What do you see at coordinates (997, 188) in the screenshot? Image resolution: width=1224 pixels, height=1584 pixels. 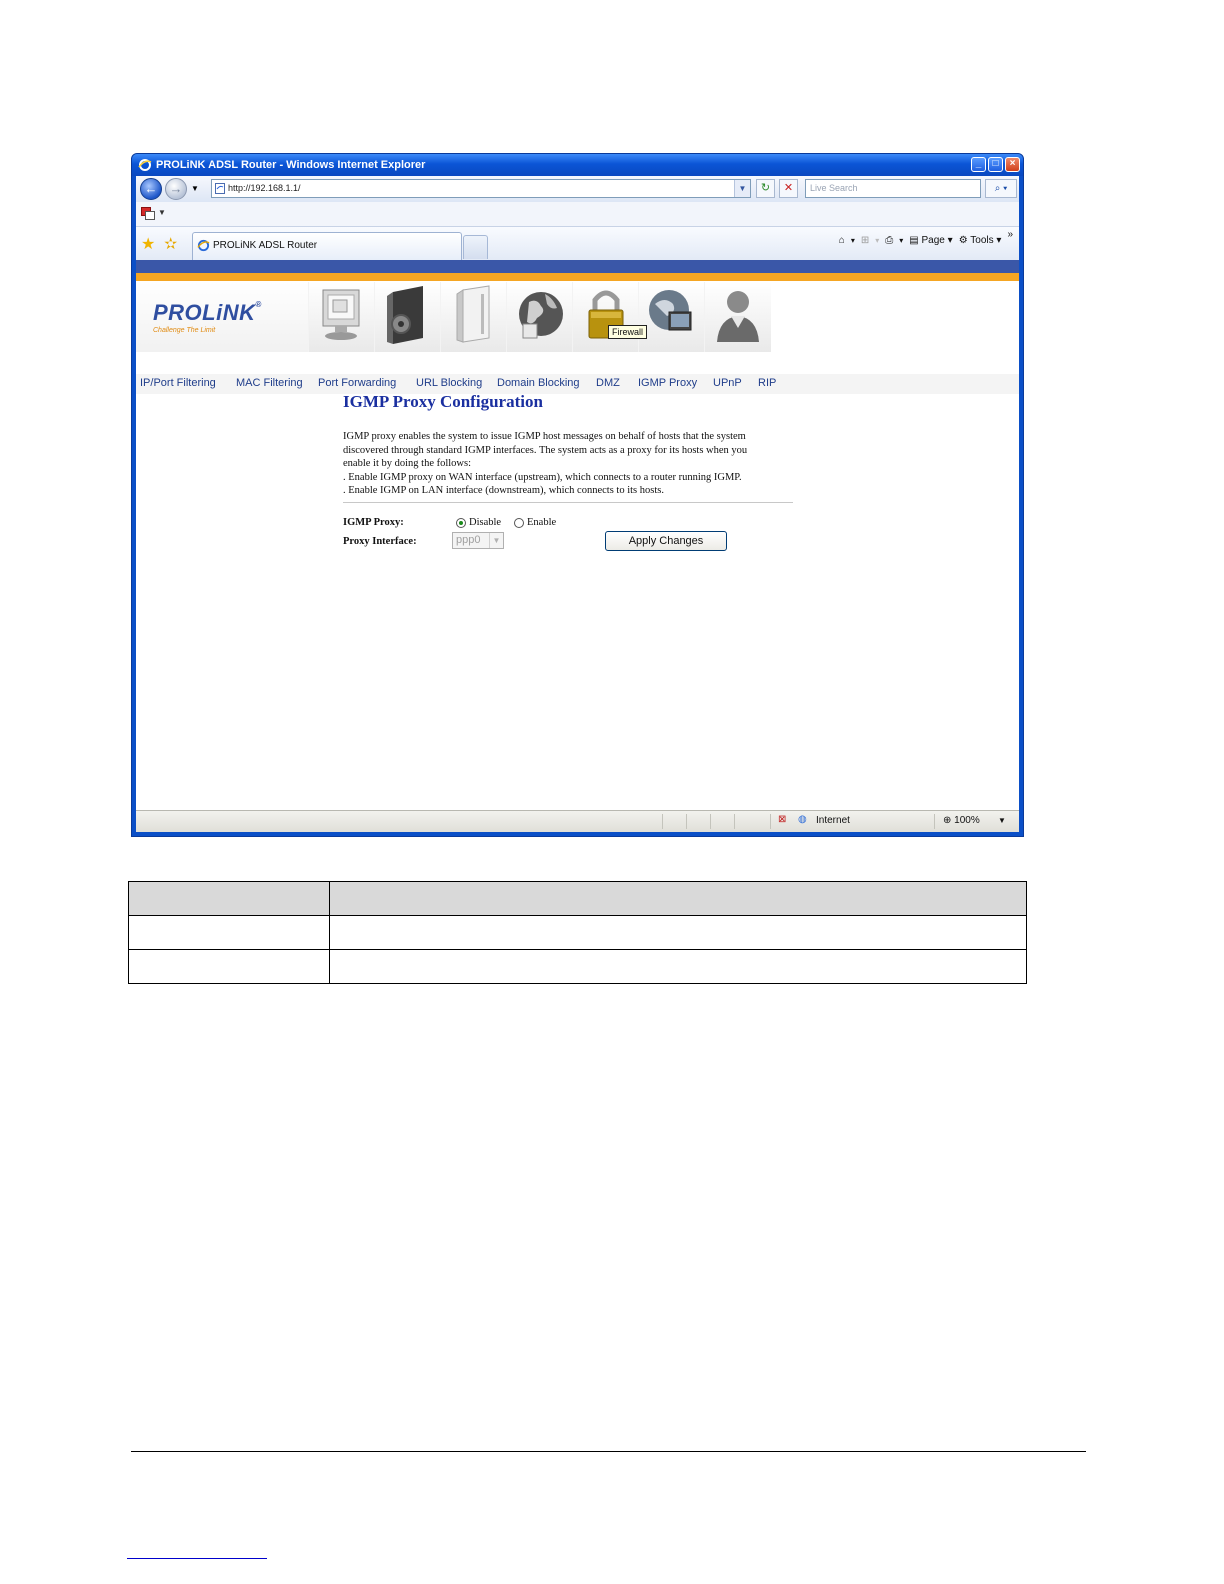 I see `search-icon: ⌕` at bounding box center [997, 188].